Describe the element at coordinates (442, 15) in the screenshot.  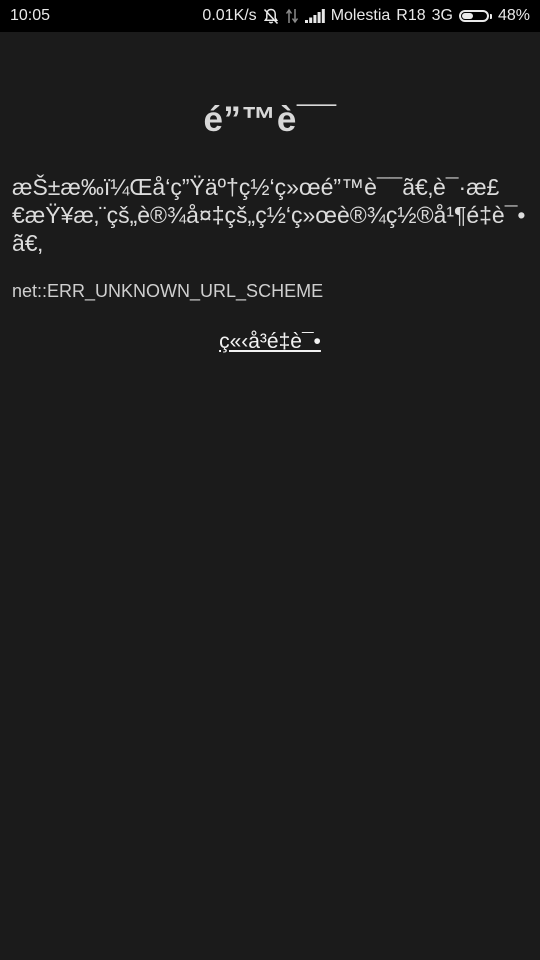
I see `network-type: 3G` at that location.